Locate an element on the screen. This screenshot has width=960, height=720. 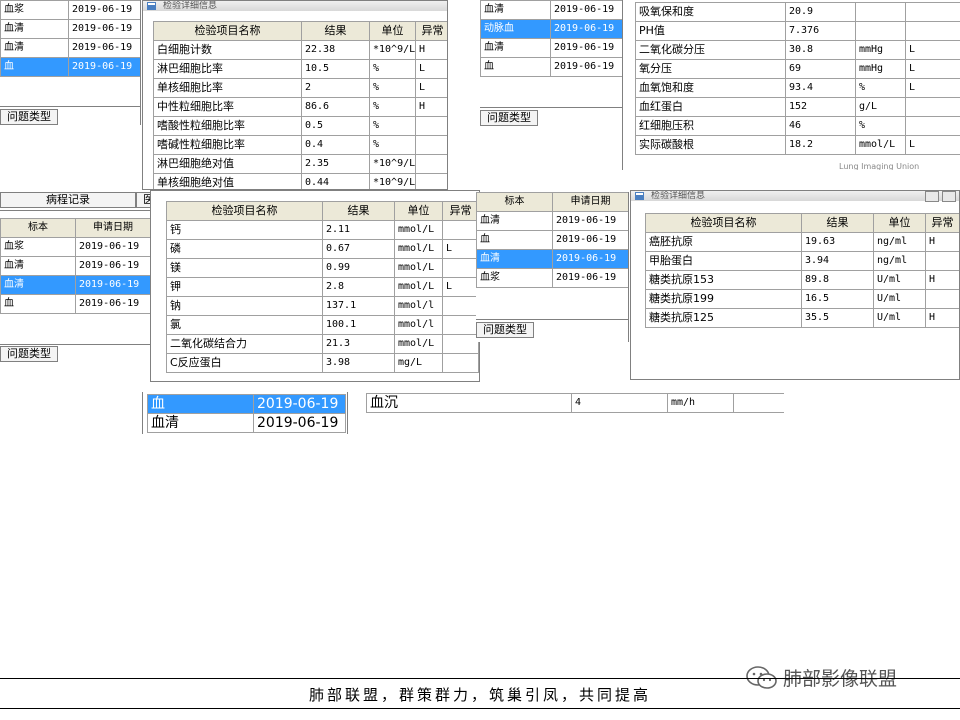
result-row: 血氧饱和度 93.4% L is located at coordinates (797, 88).